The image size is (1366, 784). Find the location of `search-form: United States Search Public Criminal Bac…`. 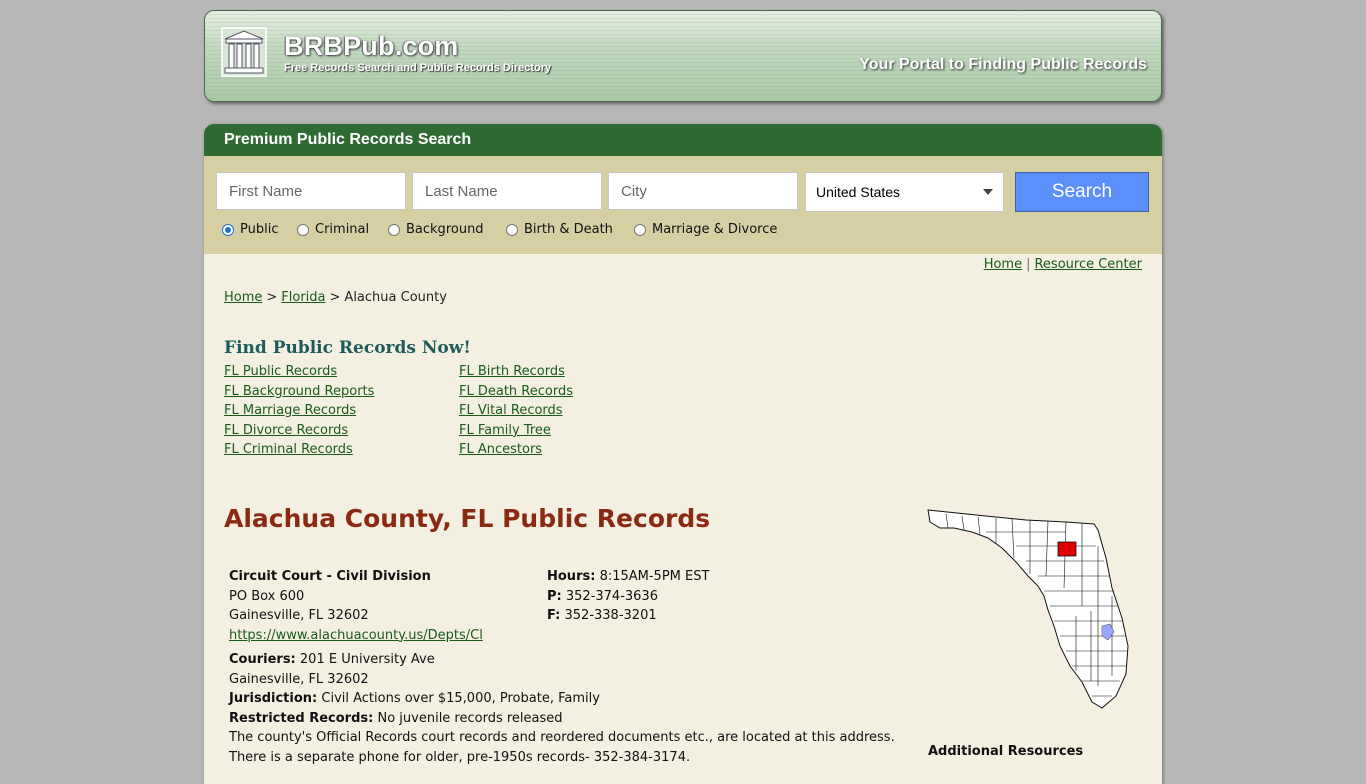

search-form: United States Search Public Criminal Bac… is located at coordinates (683, 205).